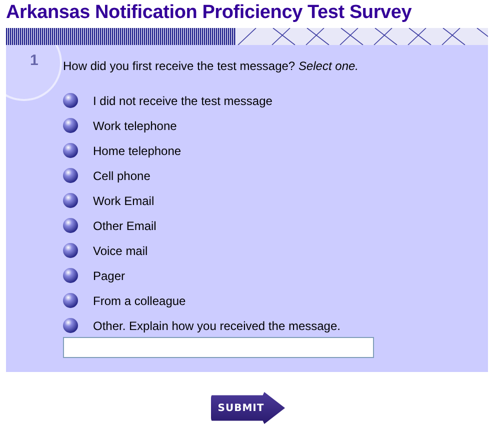 Image resolution: width=494 pixels, height=429 pixels. What do you see at coordinates (201, 175) in the screenshot?
I see `option-label: Cell phone` at bounding box center [201, 175].